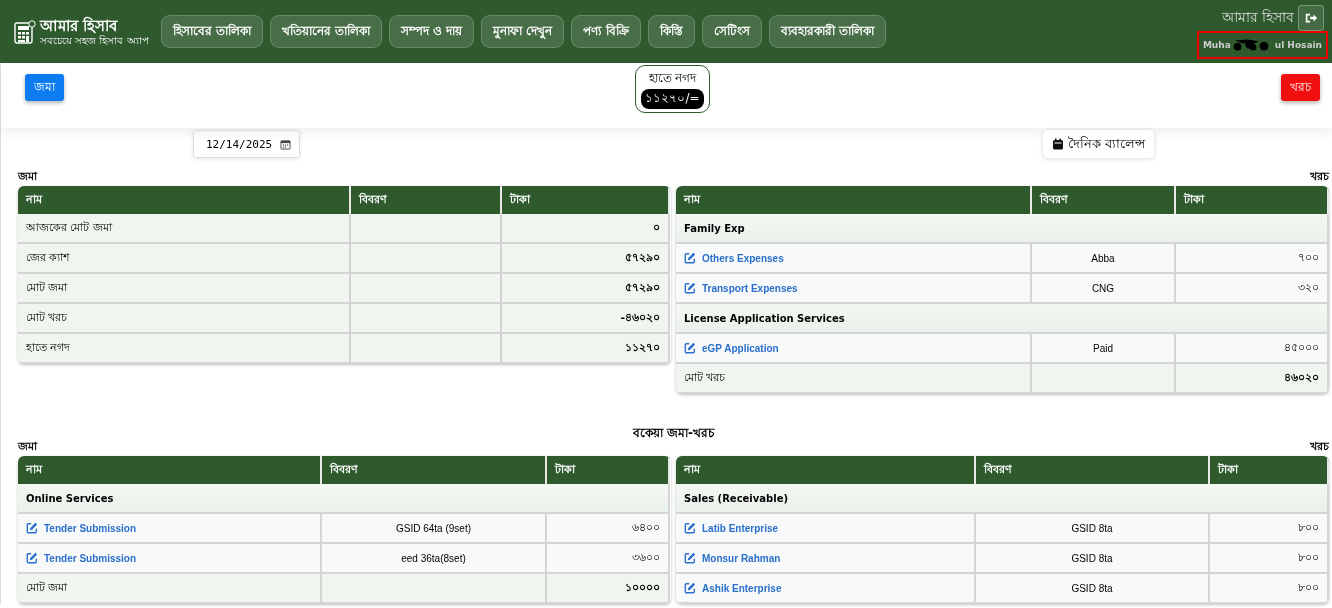 The width and height of the screenshot is (1332, 608). I want to click on cash-label: হাতে নগদ, so click(672, 78).